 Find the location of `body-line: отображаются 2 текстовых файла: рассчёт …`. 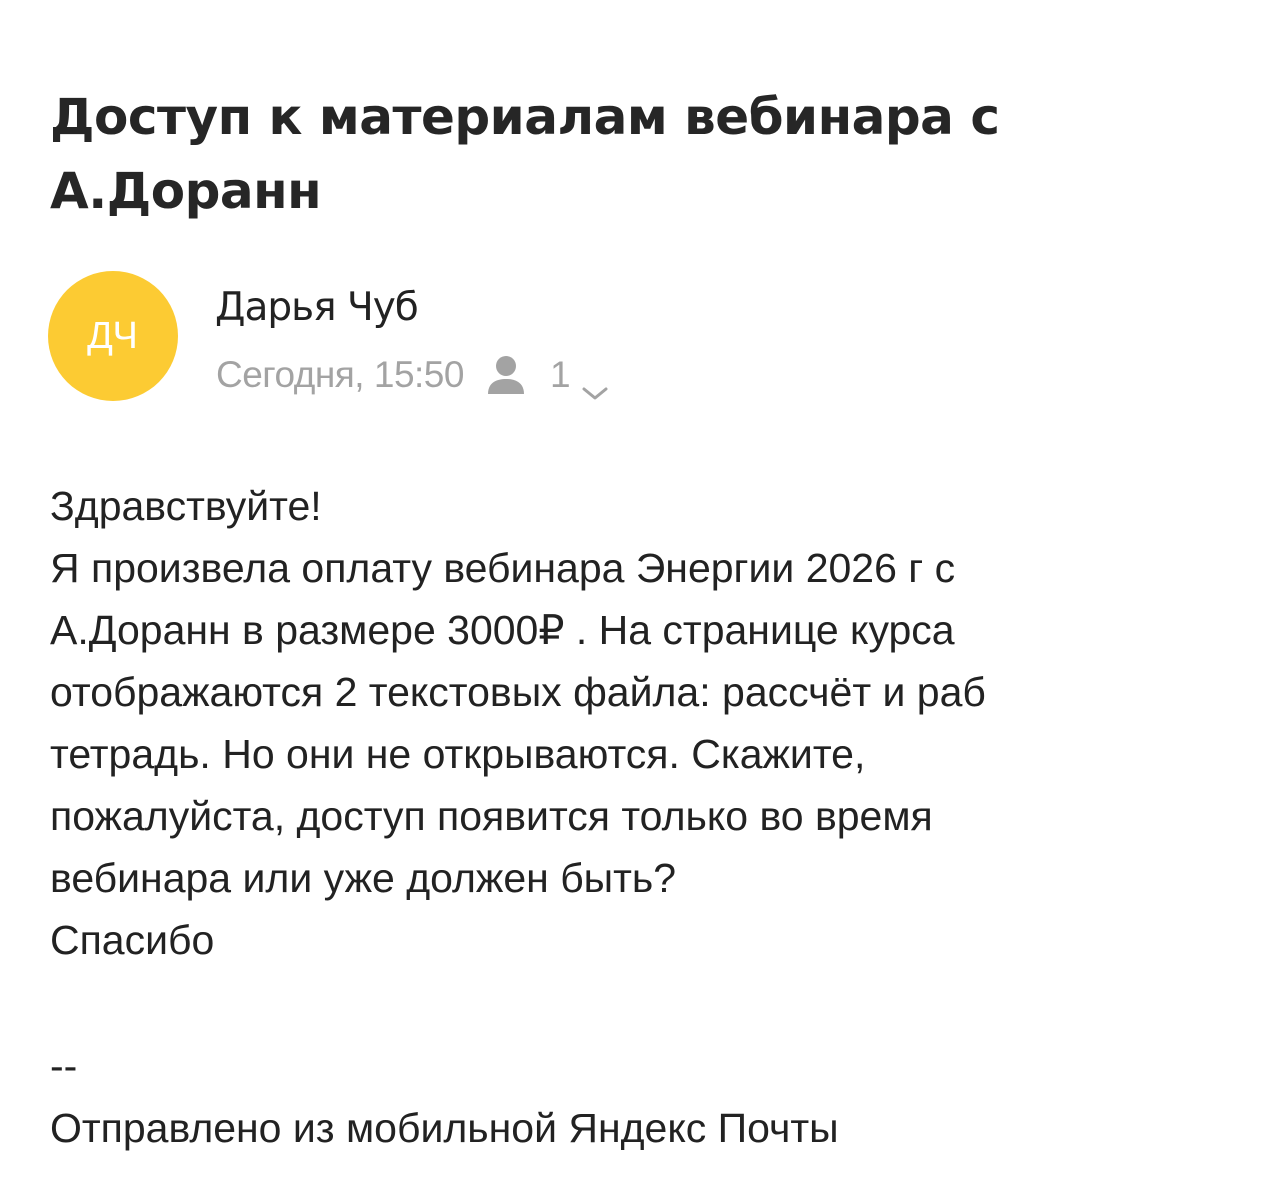

body-line: отображаются 2 текстовых файла: рассчёт … is located at coordinates (518, 692).